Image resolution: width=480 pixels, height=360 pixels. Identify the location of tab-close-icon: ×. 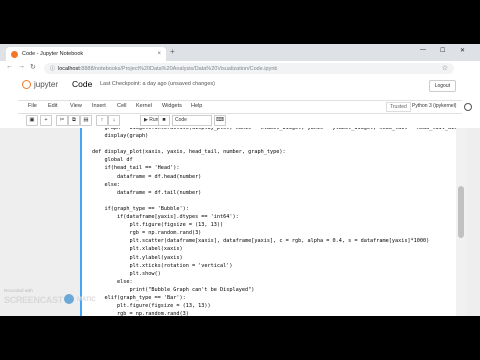
(159, 54).